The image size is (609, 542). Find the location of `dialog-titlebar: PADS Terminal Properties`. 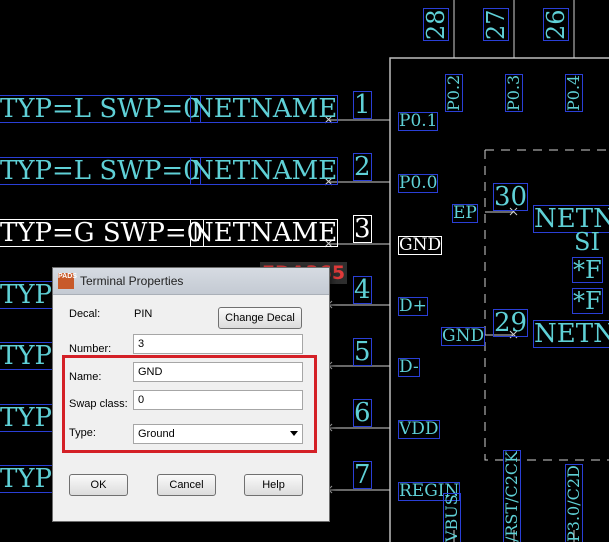

dialog-titlebar: PADS Terminal Properties is located at coordinates (191, 281).